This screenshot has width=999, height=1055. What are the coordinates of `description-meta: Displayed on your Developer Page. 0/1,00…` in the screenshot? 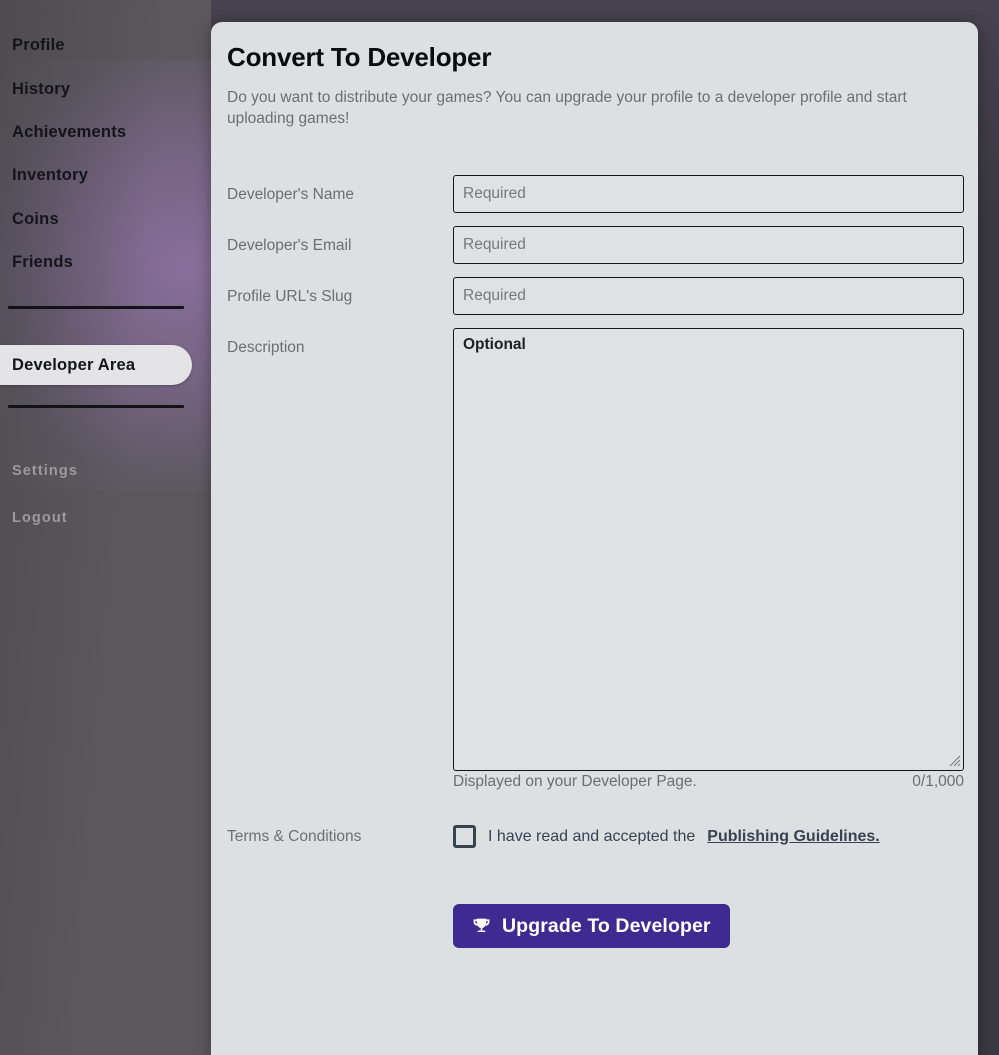 It's located at (708, 782).